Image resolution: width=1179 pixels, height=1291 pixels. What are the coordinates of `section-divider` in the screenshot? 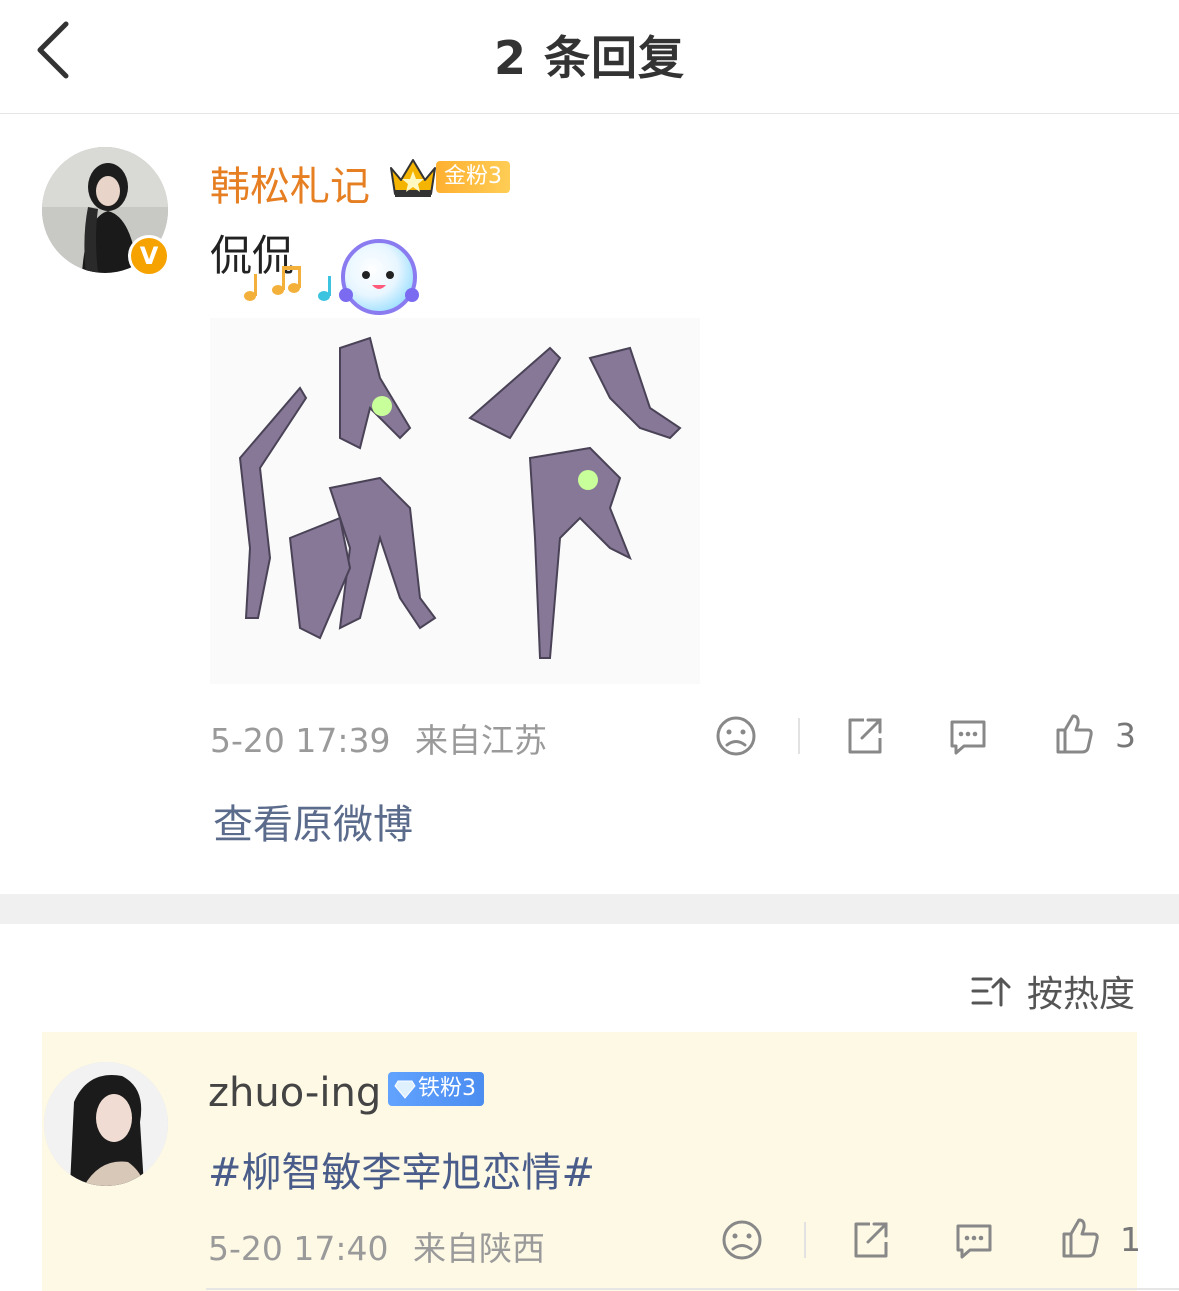 It's located at (589, 909).